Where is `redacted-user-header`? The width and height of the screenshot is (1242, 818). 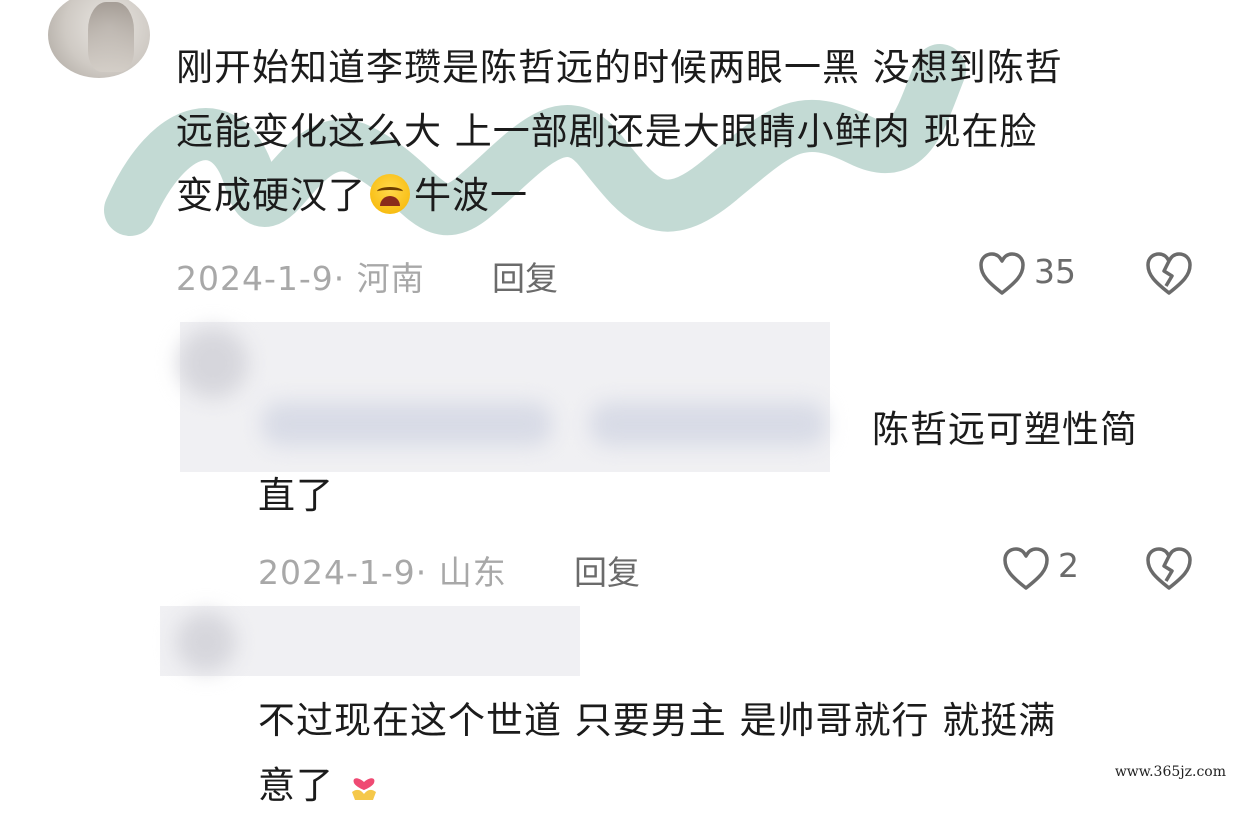 redacted-user-header is located at coordinates (505, 397).